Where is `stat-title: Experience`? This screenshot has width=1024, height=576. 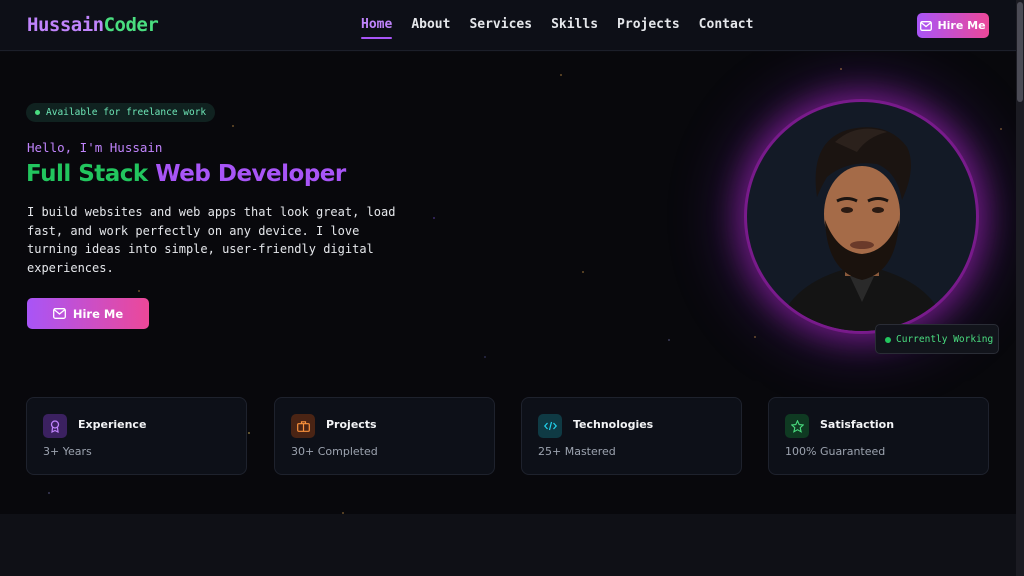
stat-title: Experience is located at coordinates (112, 424).